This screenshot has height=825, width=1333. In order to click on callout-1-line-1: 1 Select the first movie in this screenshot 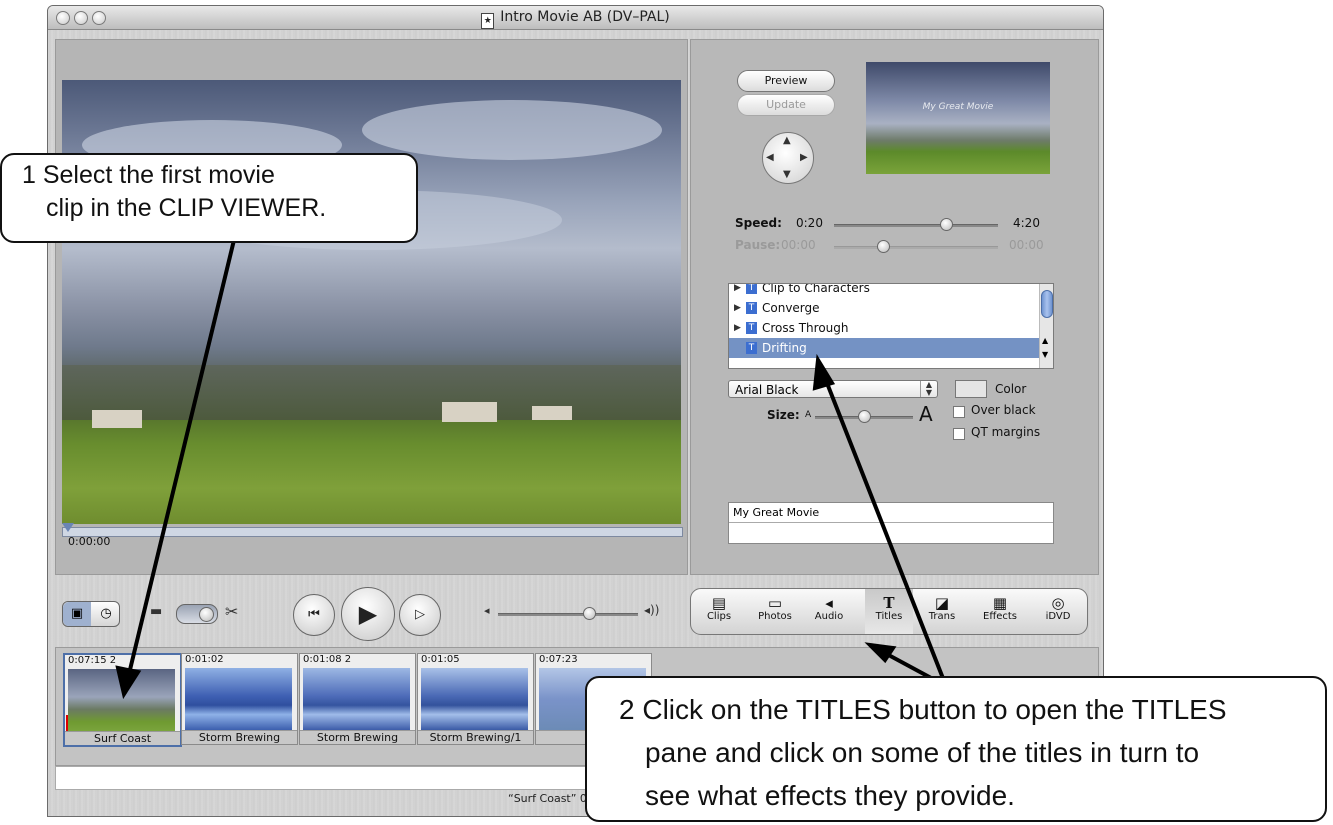, I will do `click(148, 175)`.